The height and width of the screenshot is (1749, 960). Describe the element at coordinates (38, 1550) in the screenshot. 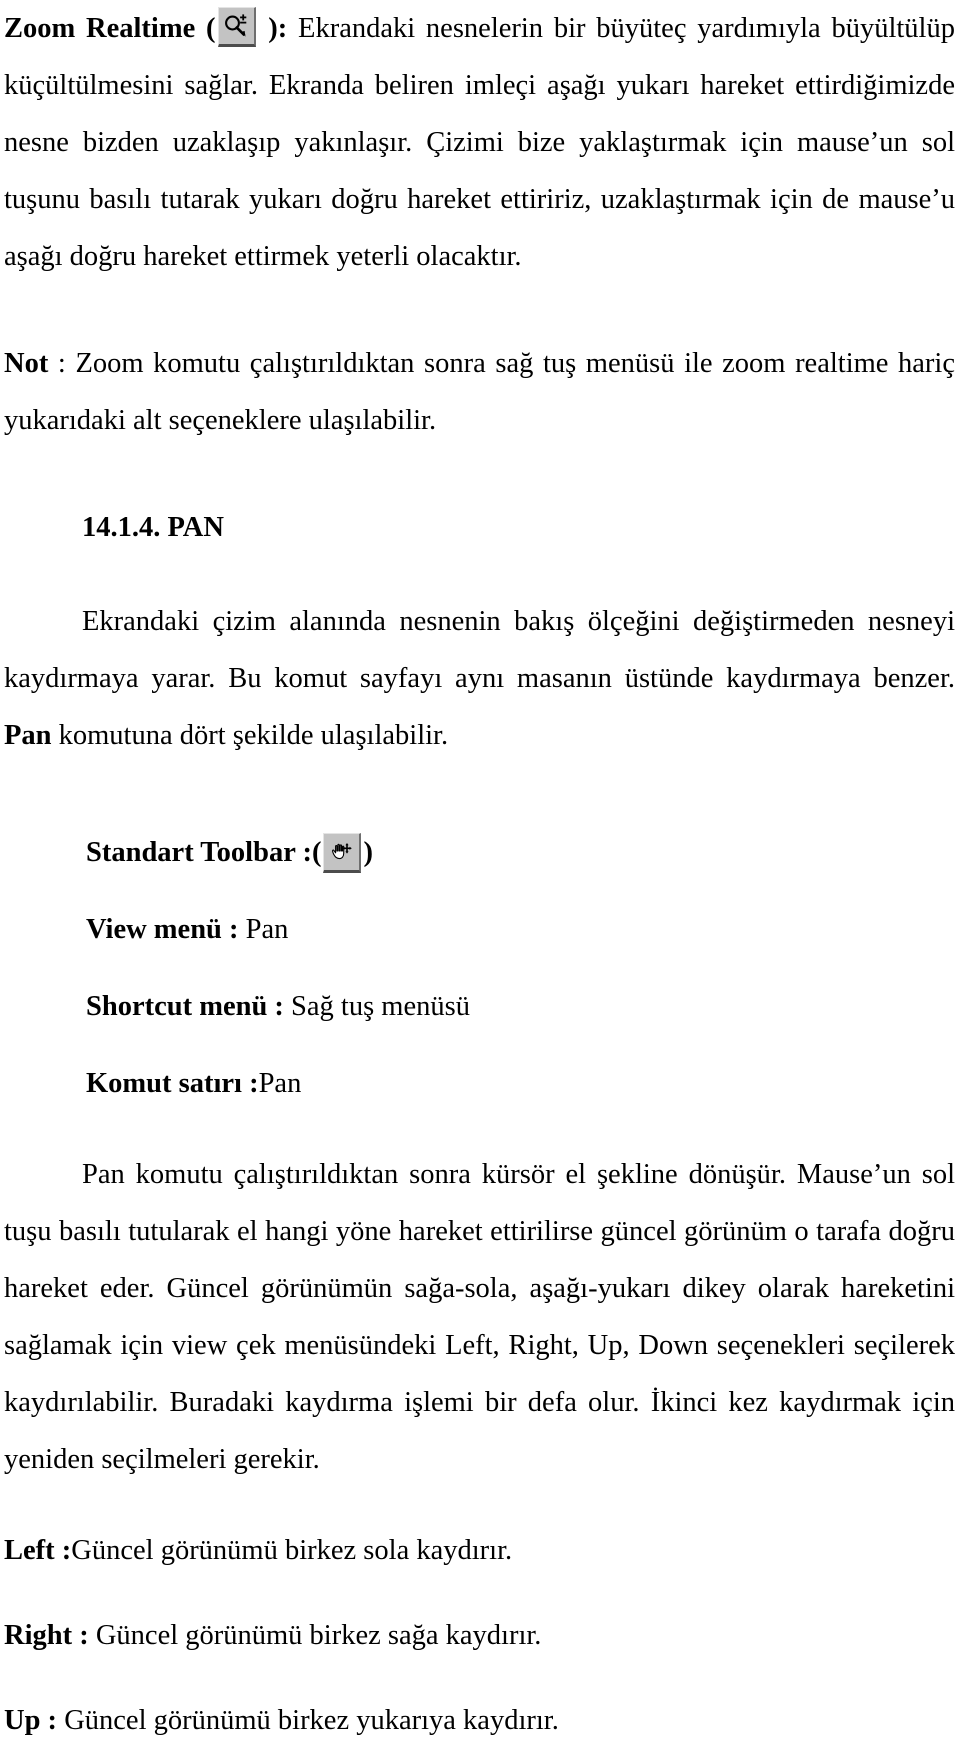

I see `direction-option-term: Left :` at that location.